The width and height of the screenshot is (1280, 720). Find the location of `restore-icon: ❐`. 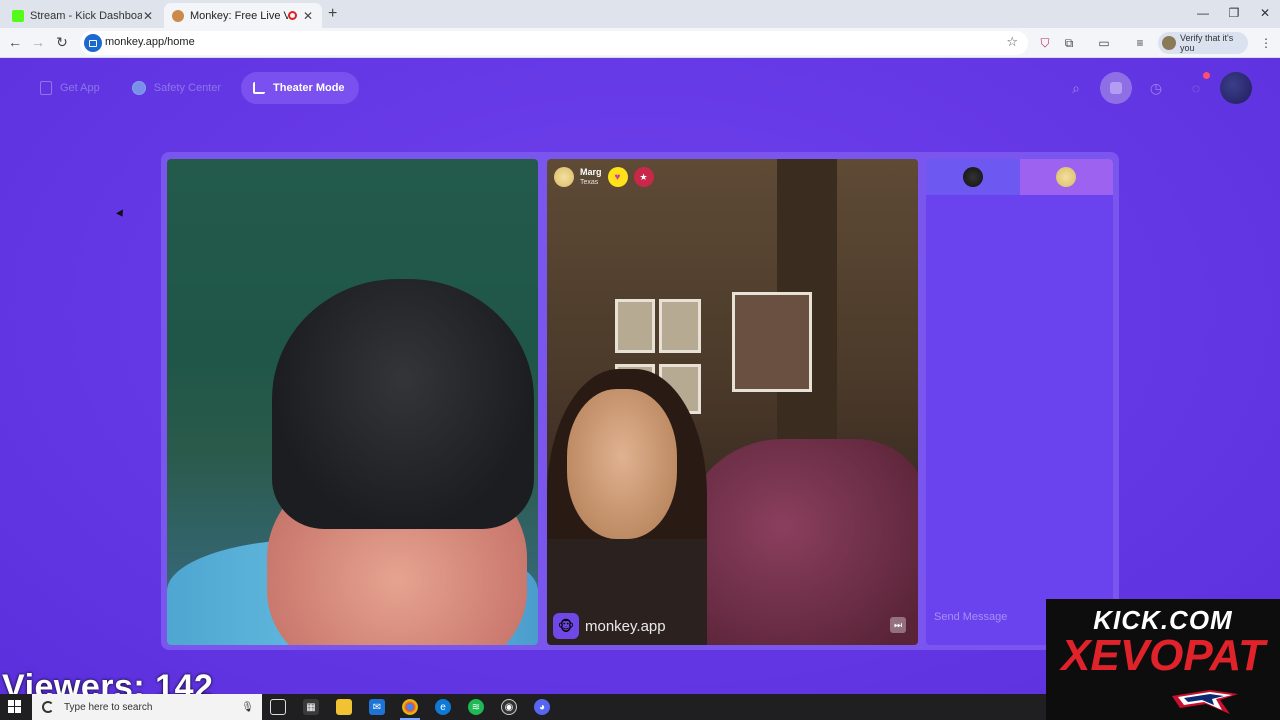

restore-icon: ❐ is located at coordinates (1234, 13).